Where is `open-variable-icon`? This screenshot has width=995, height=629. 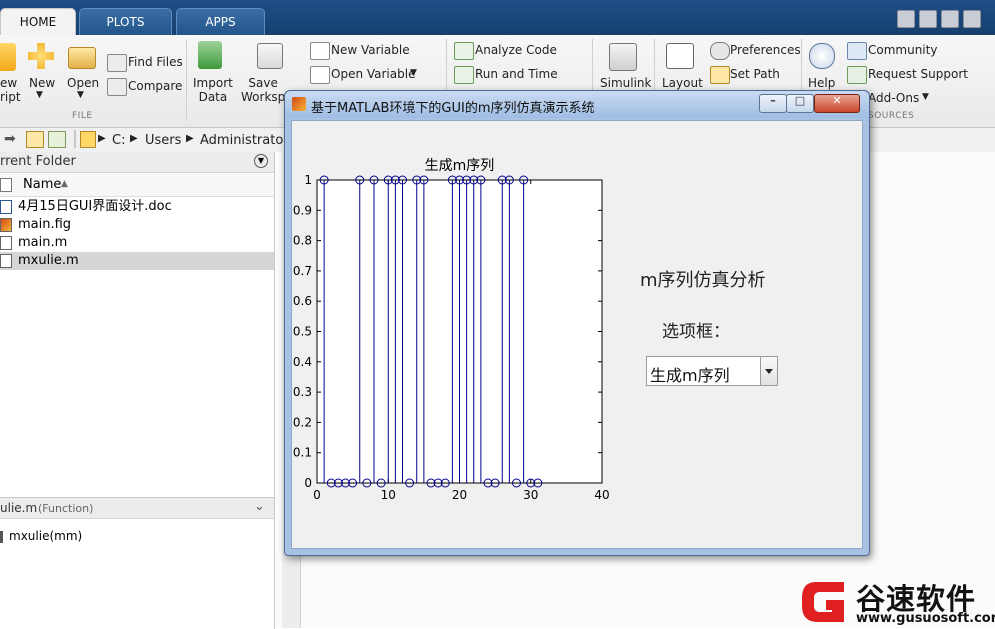 open-variable-icon is located at coordinates (320, 75).